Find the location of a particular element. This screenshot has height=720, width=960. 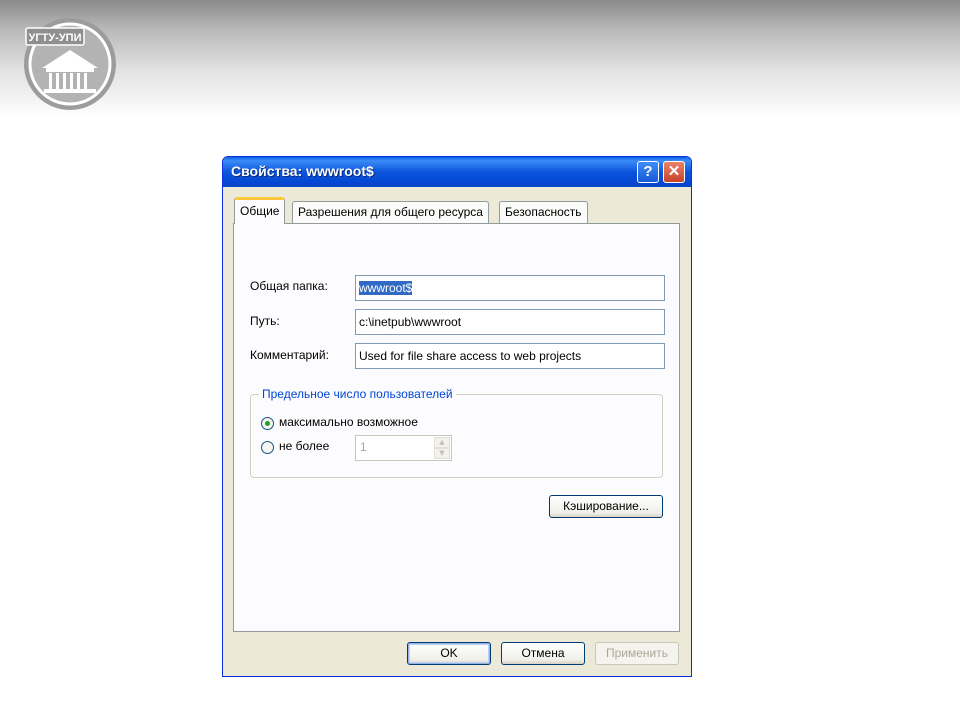

dialog-title: Свойства: wwwroot$ is located at coordinates (302, 171).